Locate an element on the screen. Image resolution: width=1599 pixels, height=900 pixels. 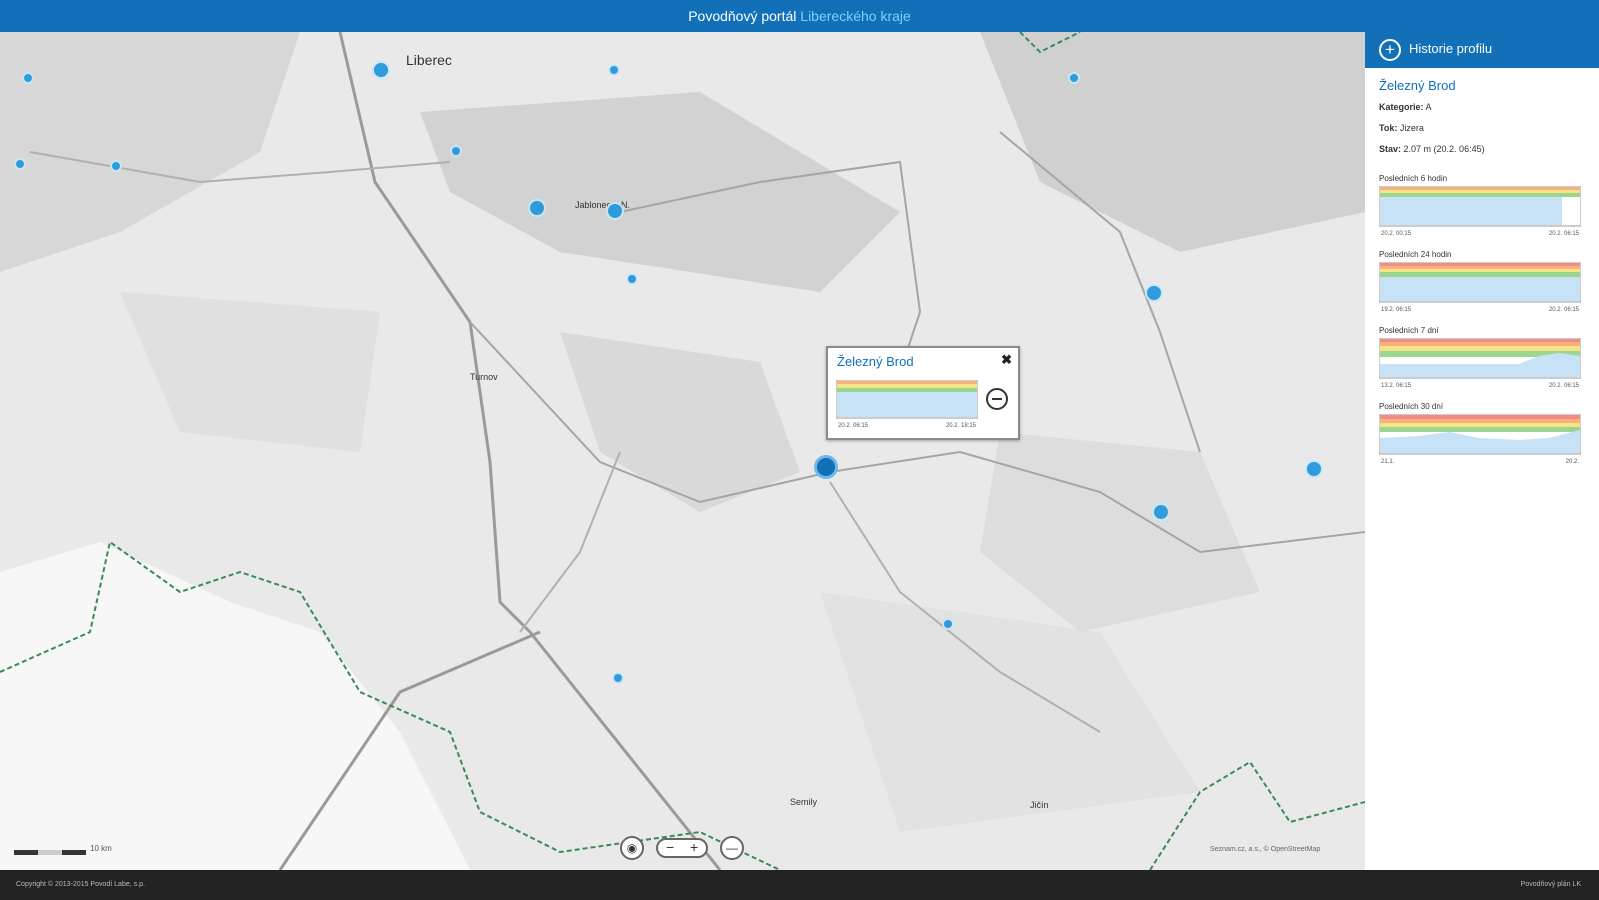
zoom-out-icon: − is located at coordinates (670, 847).